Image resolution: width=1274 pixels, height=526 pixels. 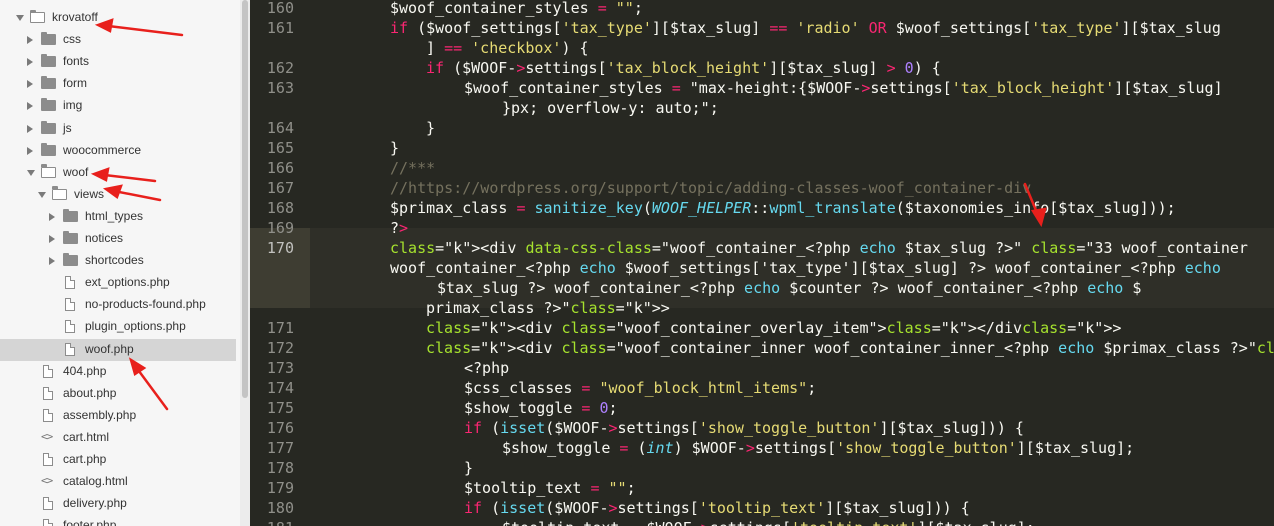 What do you see at coordinates (109, 348) in the screenshot?
I see `sidebar-item-label: woof.php` at bounding box center [109, 348].